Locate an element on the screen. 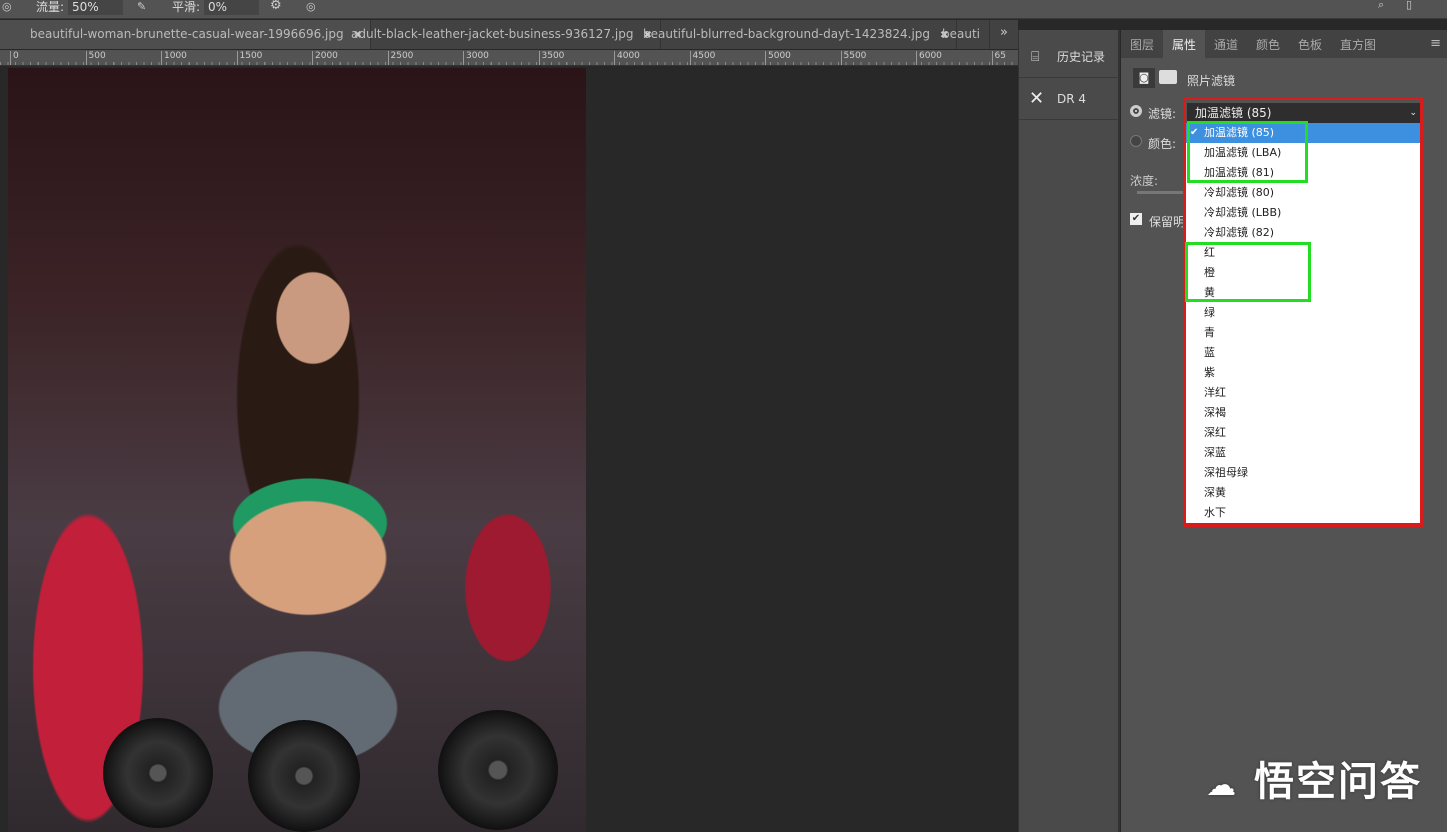 Image resolution: width=1447 pixels, height=832 pixels. color-label: 颜色: is located at coordinates (1162, 144).